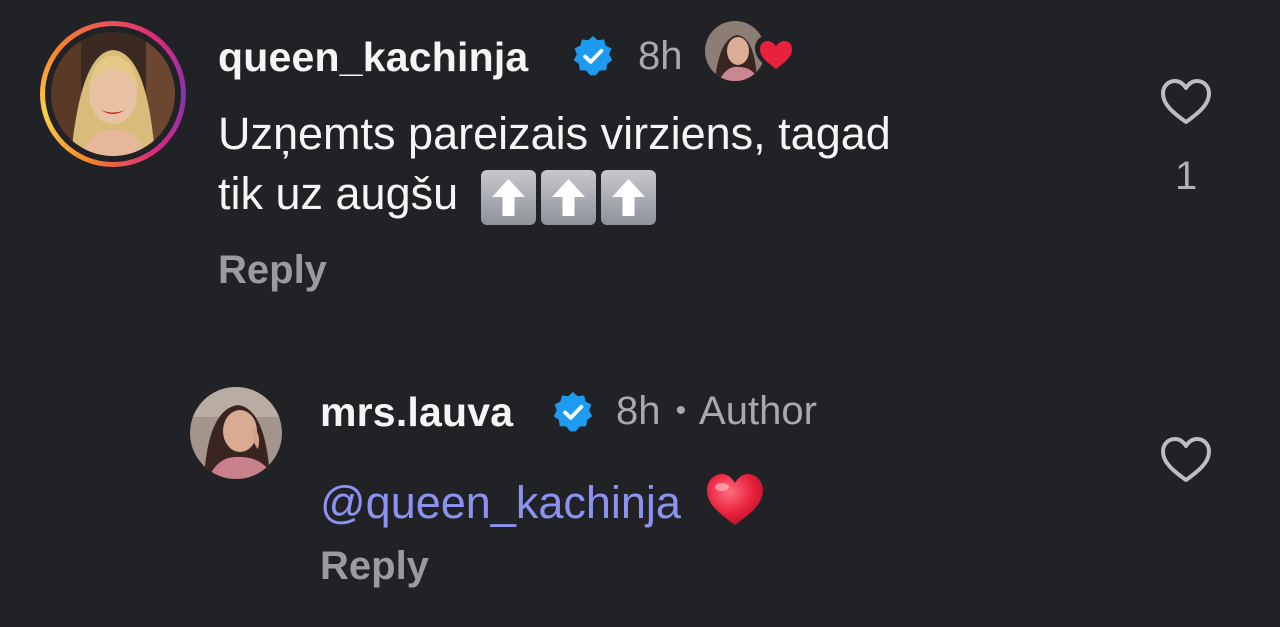 This screenshot has width=1280, height=627. What do you see at coordinates (272, 270) in the screenshot?
I see `comment-reply-button: Reply` at bounding box center [272, 270].